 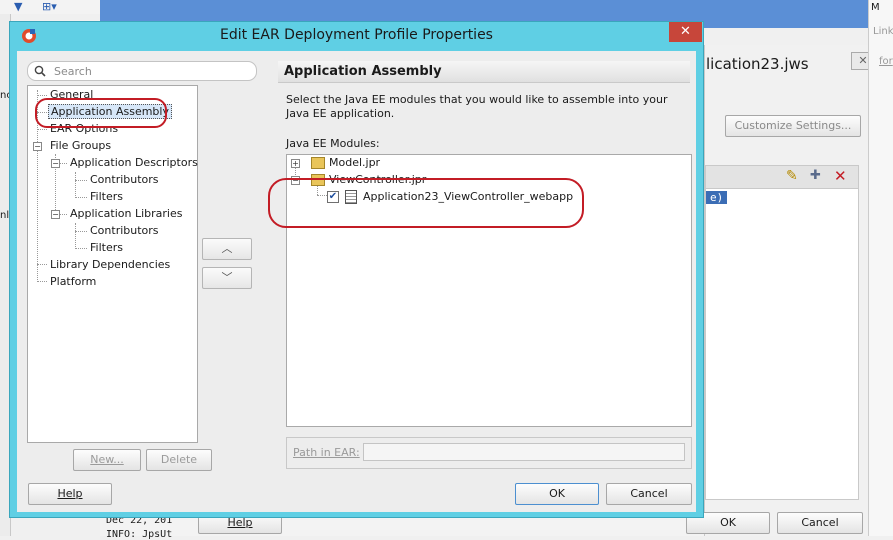 What do you see at coordinates (124, 231) in the screenshot?
I see `tree-item-library-contributors: Contributors` at bounding box center [124, 231].